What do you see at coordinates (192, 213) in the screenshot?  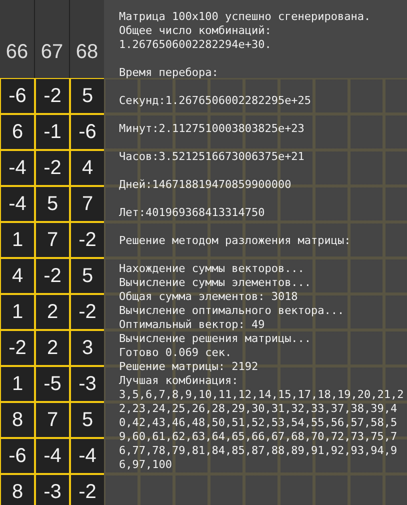 I see `log-line: Лет:401969368413314750` at bounding box center [192, 213].